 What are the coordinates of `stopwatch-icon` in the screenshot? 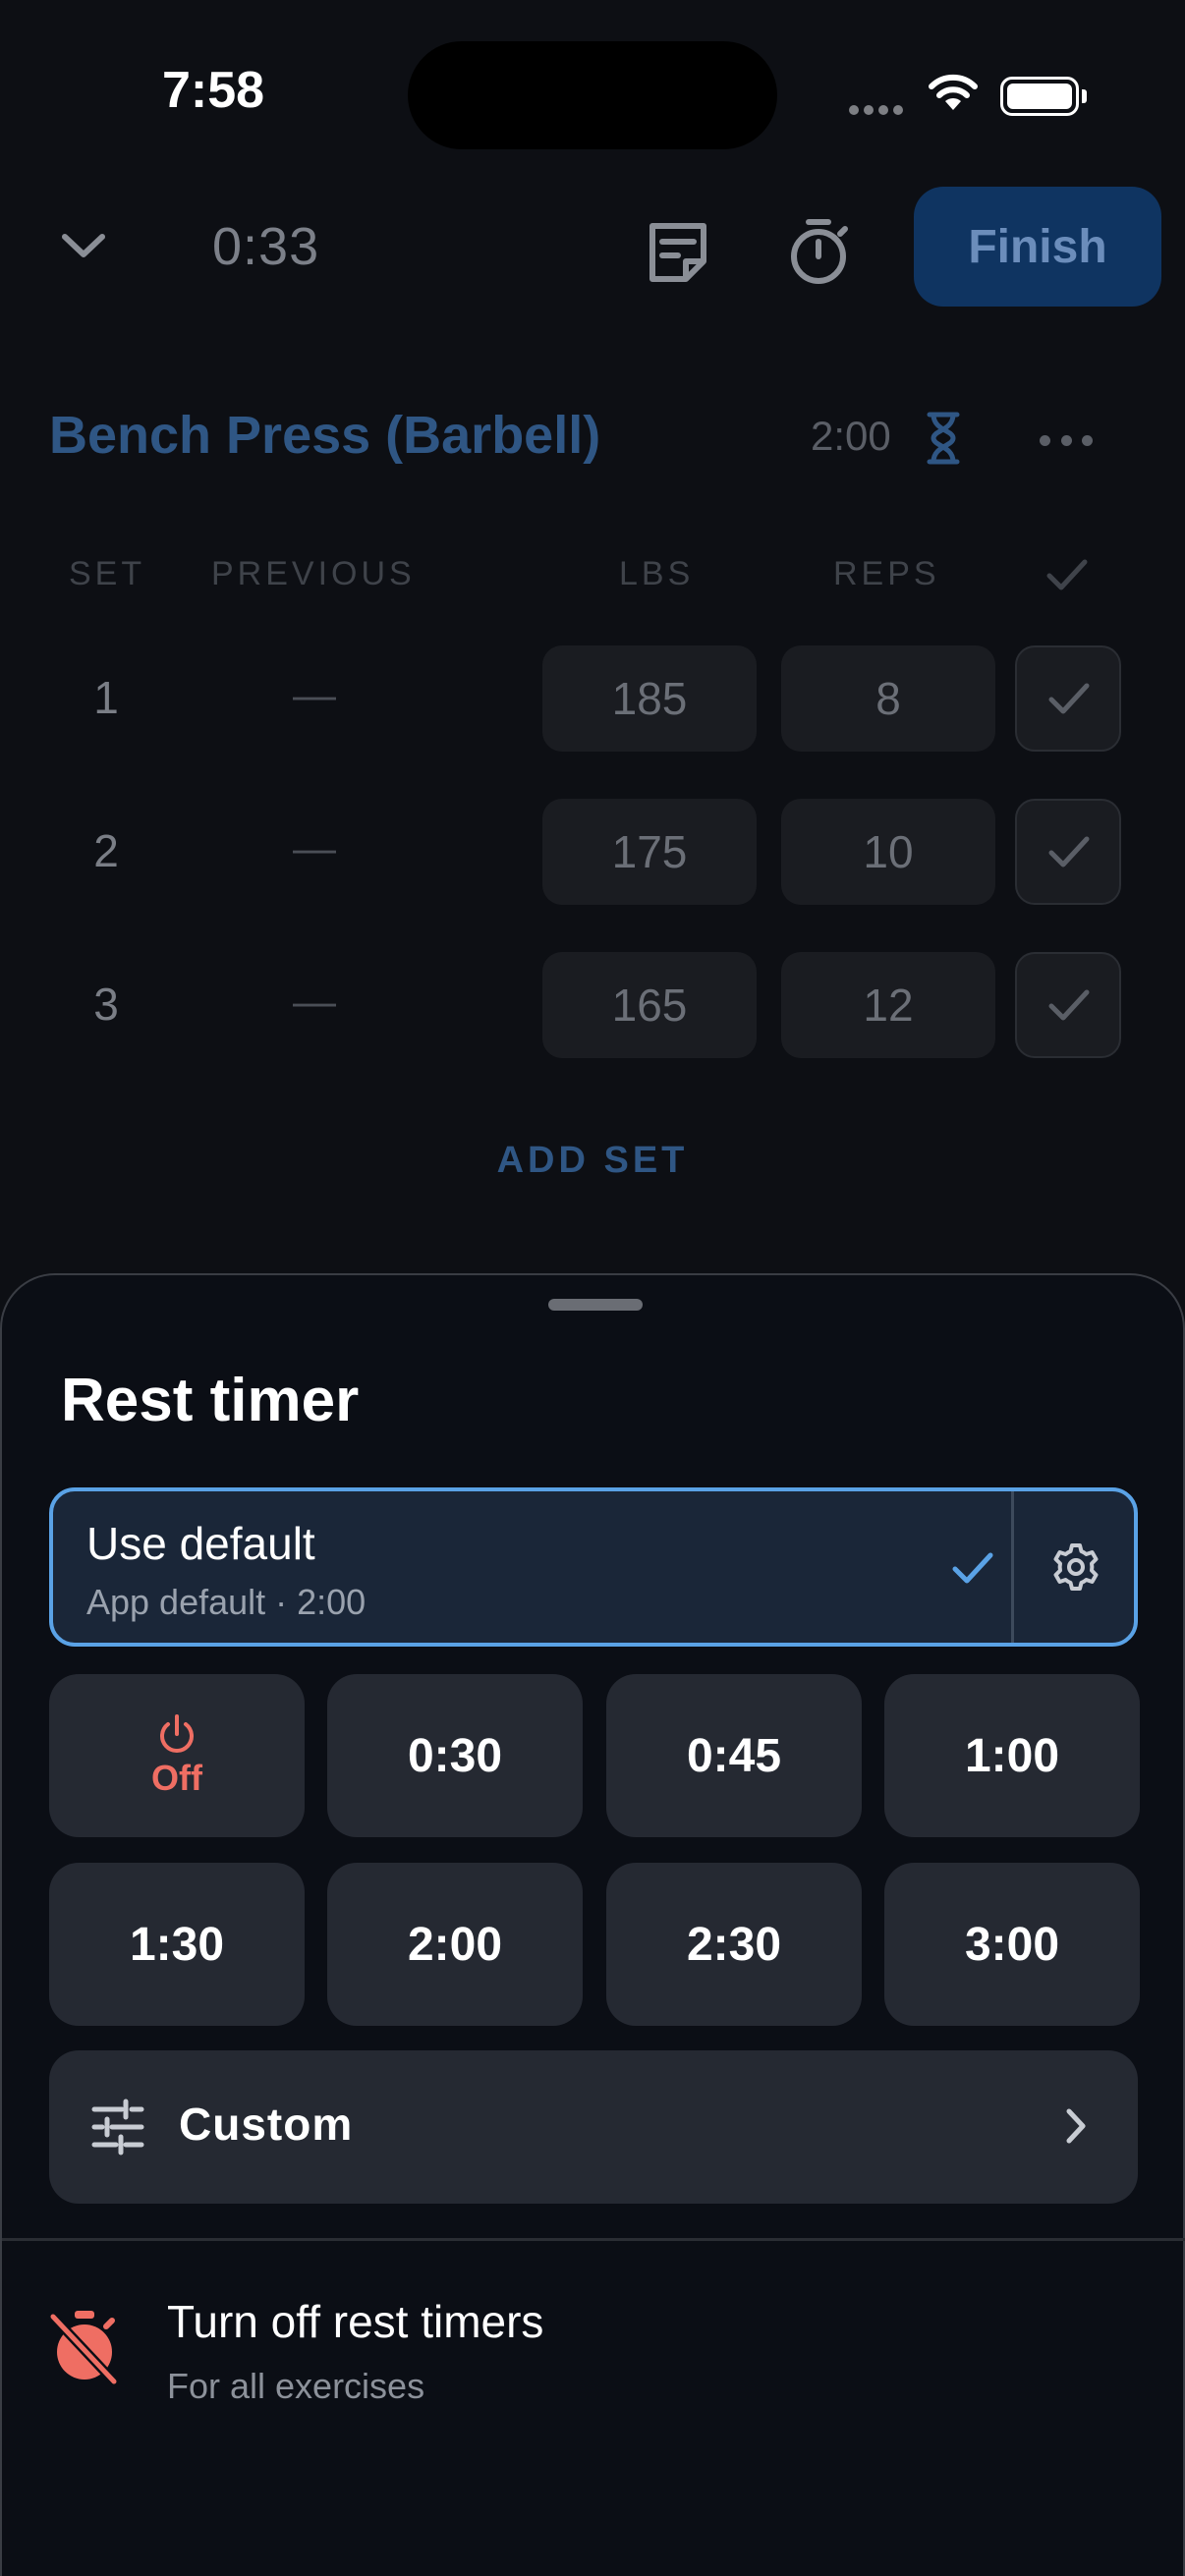 It's located at (819, 251).